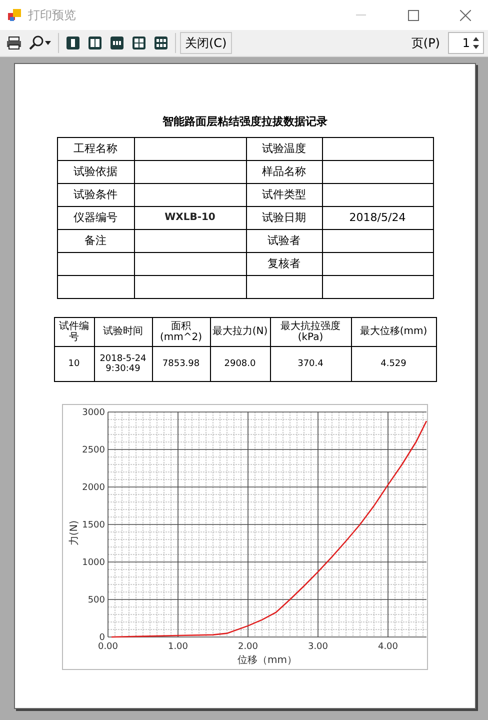 Image resolution: width=488 pixels, height=720 pixels. Describe the element at coordinates (93, 413) in the screenshot. I see `y-tick-label: 3000` at that location.